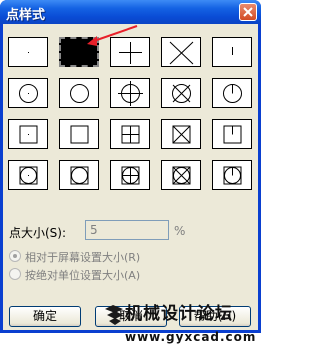 This screenshot has width=320, height=355. I want to click on point-style-square-x, so click(181, 134).